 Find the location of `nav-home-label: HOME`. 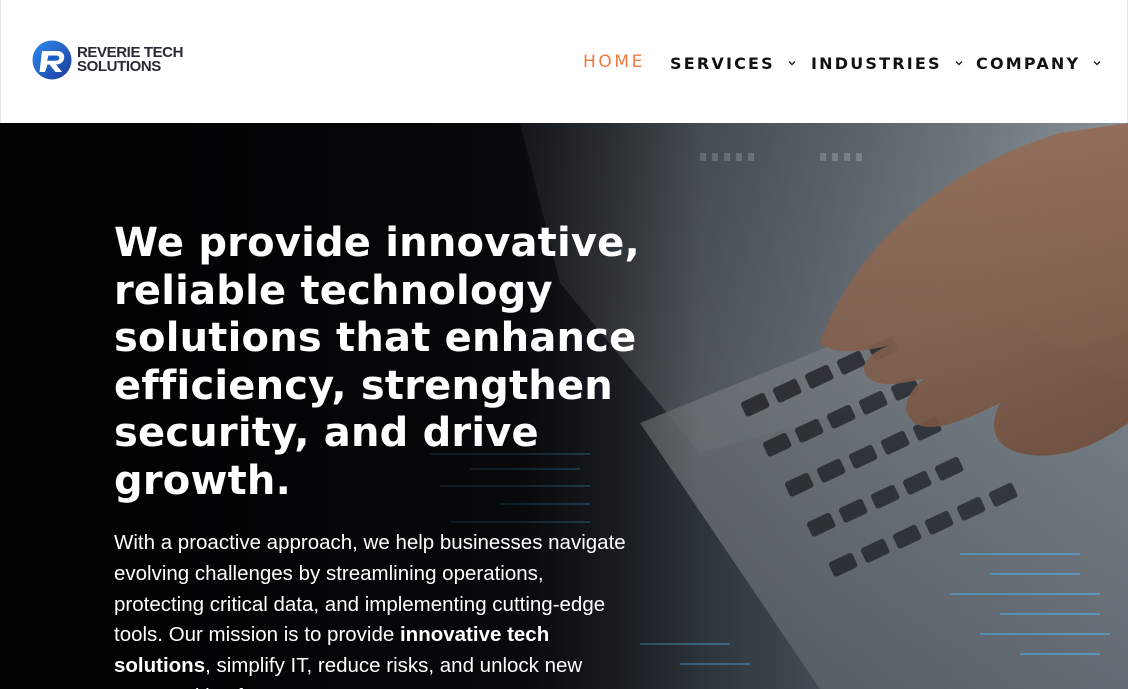

nav-home-label: HOME is located at coordinates (614, 62).